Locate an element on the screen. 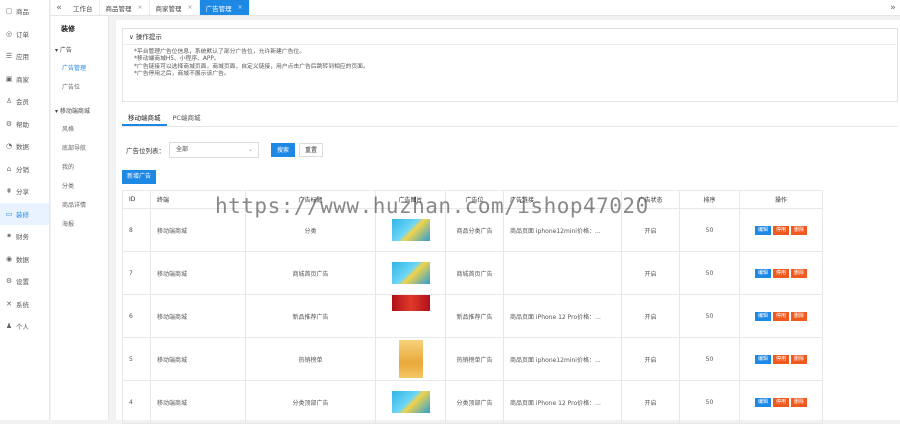  sub-sidebar: 装修 ▾ 广告 广告管理 广告位 ▾ 移动端商城 风格 底部导航 我的 分类 商品详情 海报 is located at coordinates (80, 218).